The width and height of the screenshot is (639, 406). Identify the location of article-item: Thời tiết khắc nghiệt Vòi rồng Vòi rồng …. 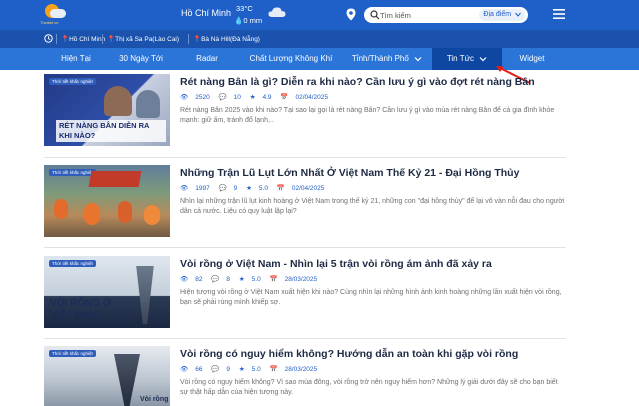
(305, 376).